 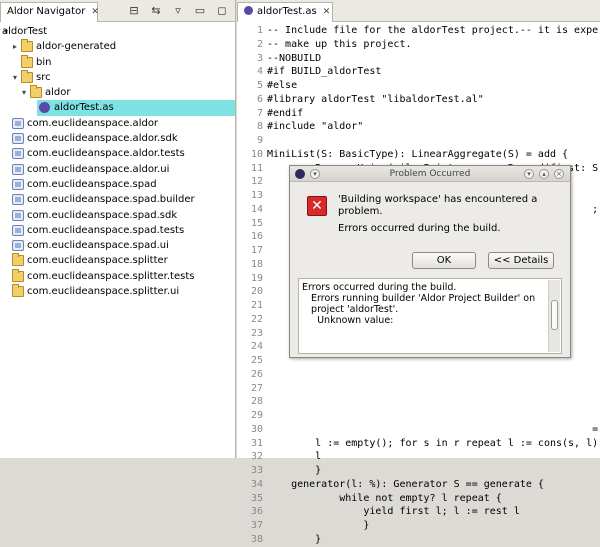 What do you see at coordinates (117, 138) in the screenshot?
I see `tree-item: com.euclideanspace.aldor.sdk` at bounding box center [117, 138].